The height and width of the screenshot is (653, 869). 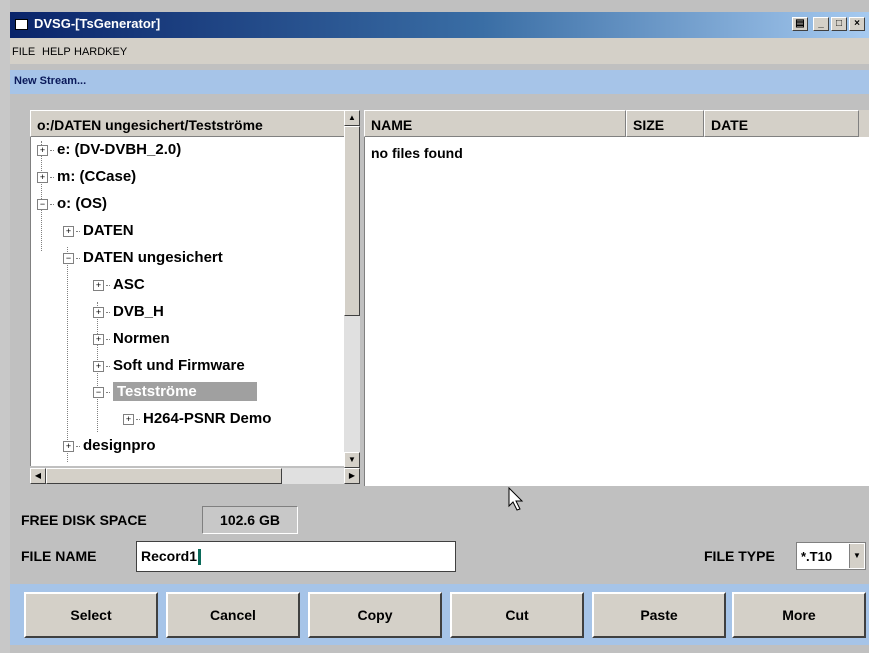 I want to click on minimize-button: _, so click(x=821, y=24).